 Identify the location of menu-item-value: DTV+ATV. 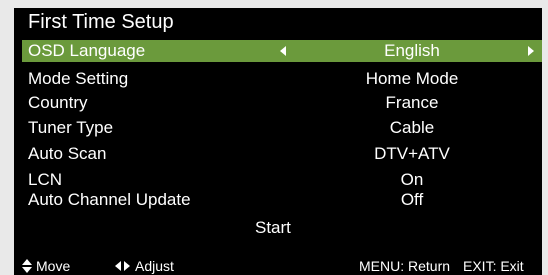
(412, 153).